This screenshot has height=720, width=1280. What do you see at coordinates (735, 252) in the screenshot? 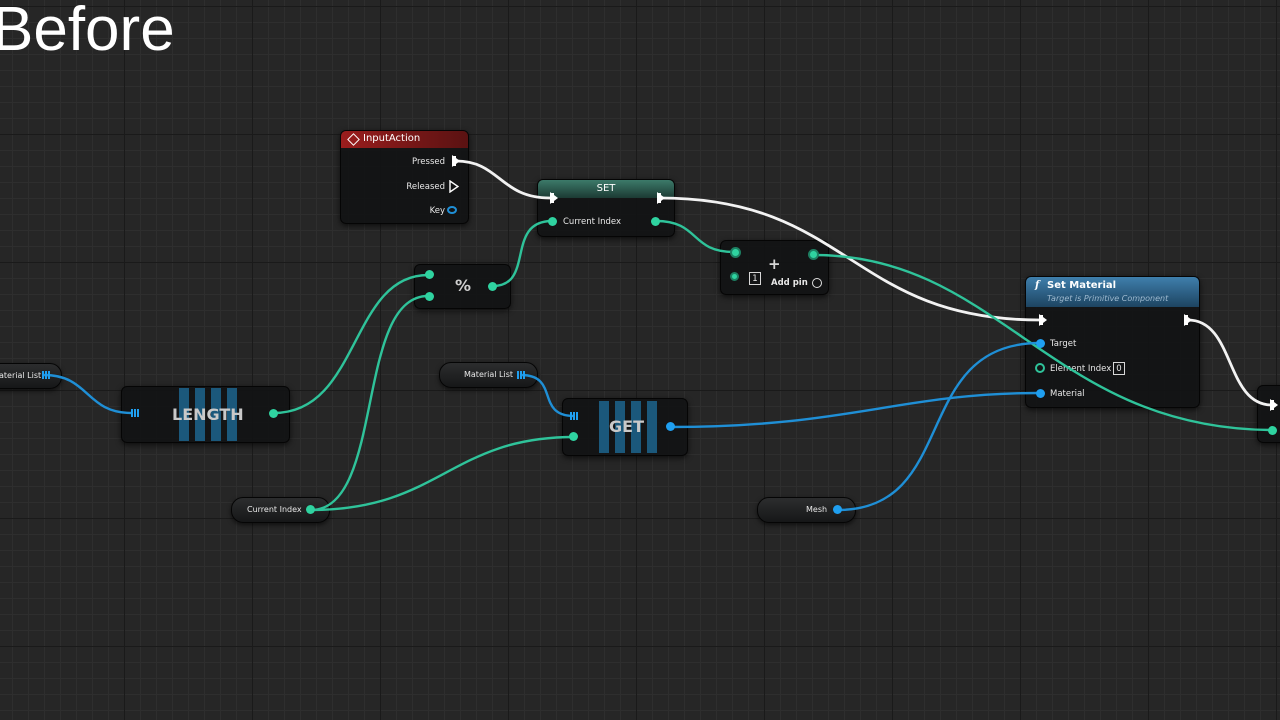
I see `add-input-a-pin` at bounding box center [735, 252].